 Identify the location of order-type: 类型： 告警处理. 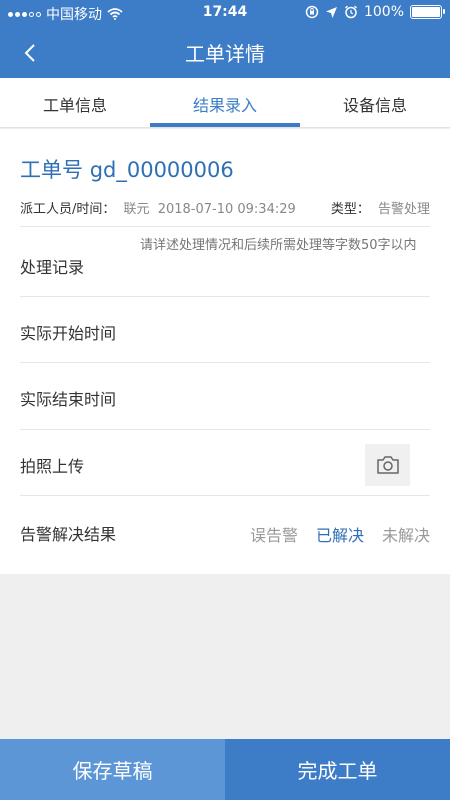
(380, 207).